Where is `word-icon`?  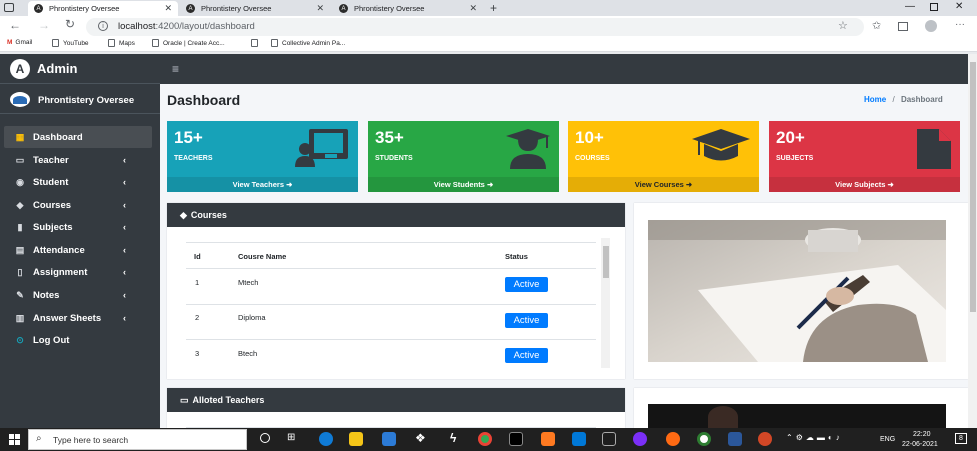
word-icon is located at coordinates (735, 439).